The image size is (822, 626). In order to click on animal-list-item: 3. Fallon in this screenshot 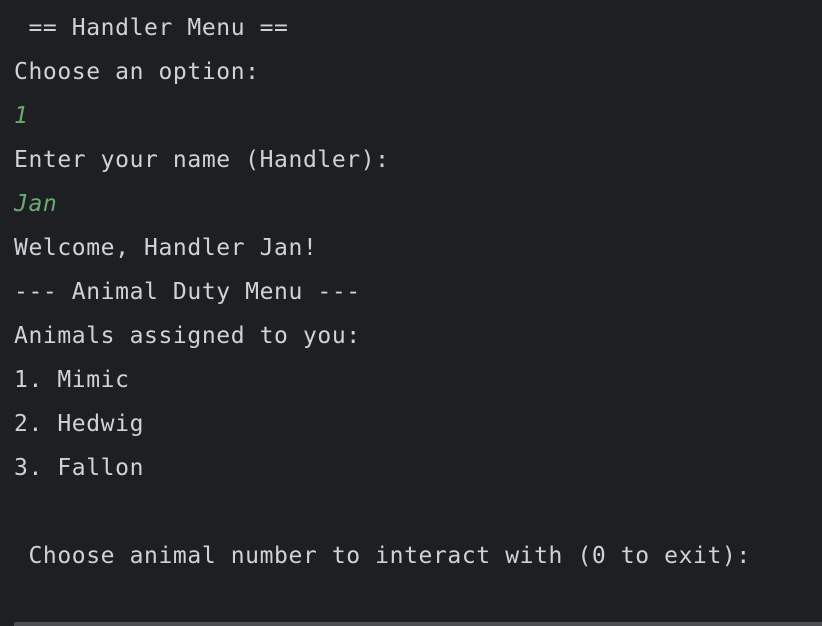, I will do `click(79, 468)`.